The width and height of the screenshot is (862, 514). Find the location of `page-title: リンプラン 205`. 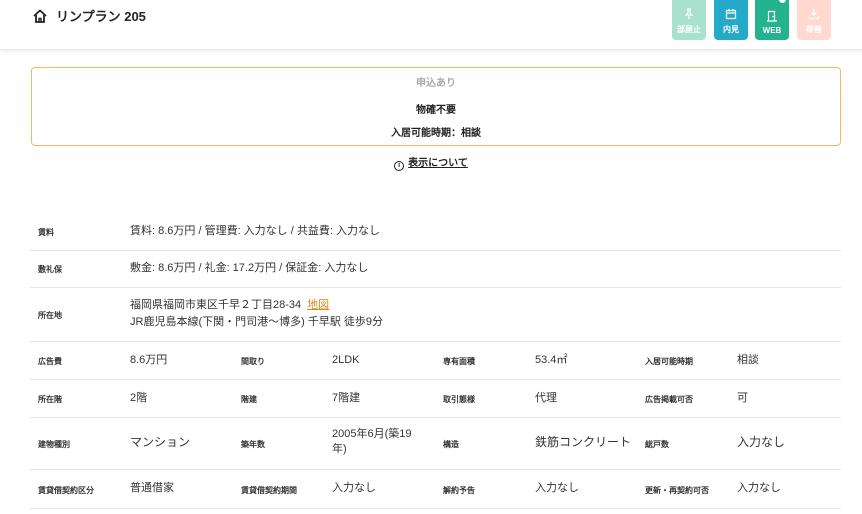

page-title: リンプラン 205 is located at coordinates (101, 16).